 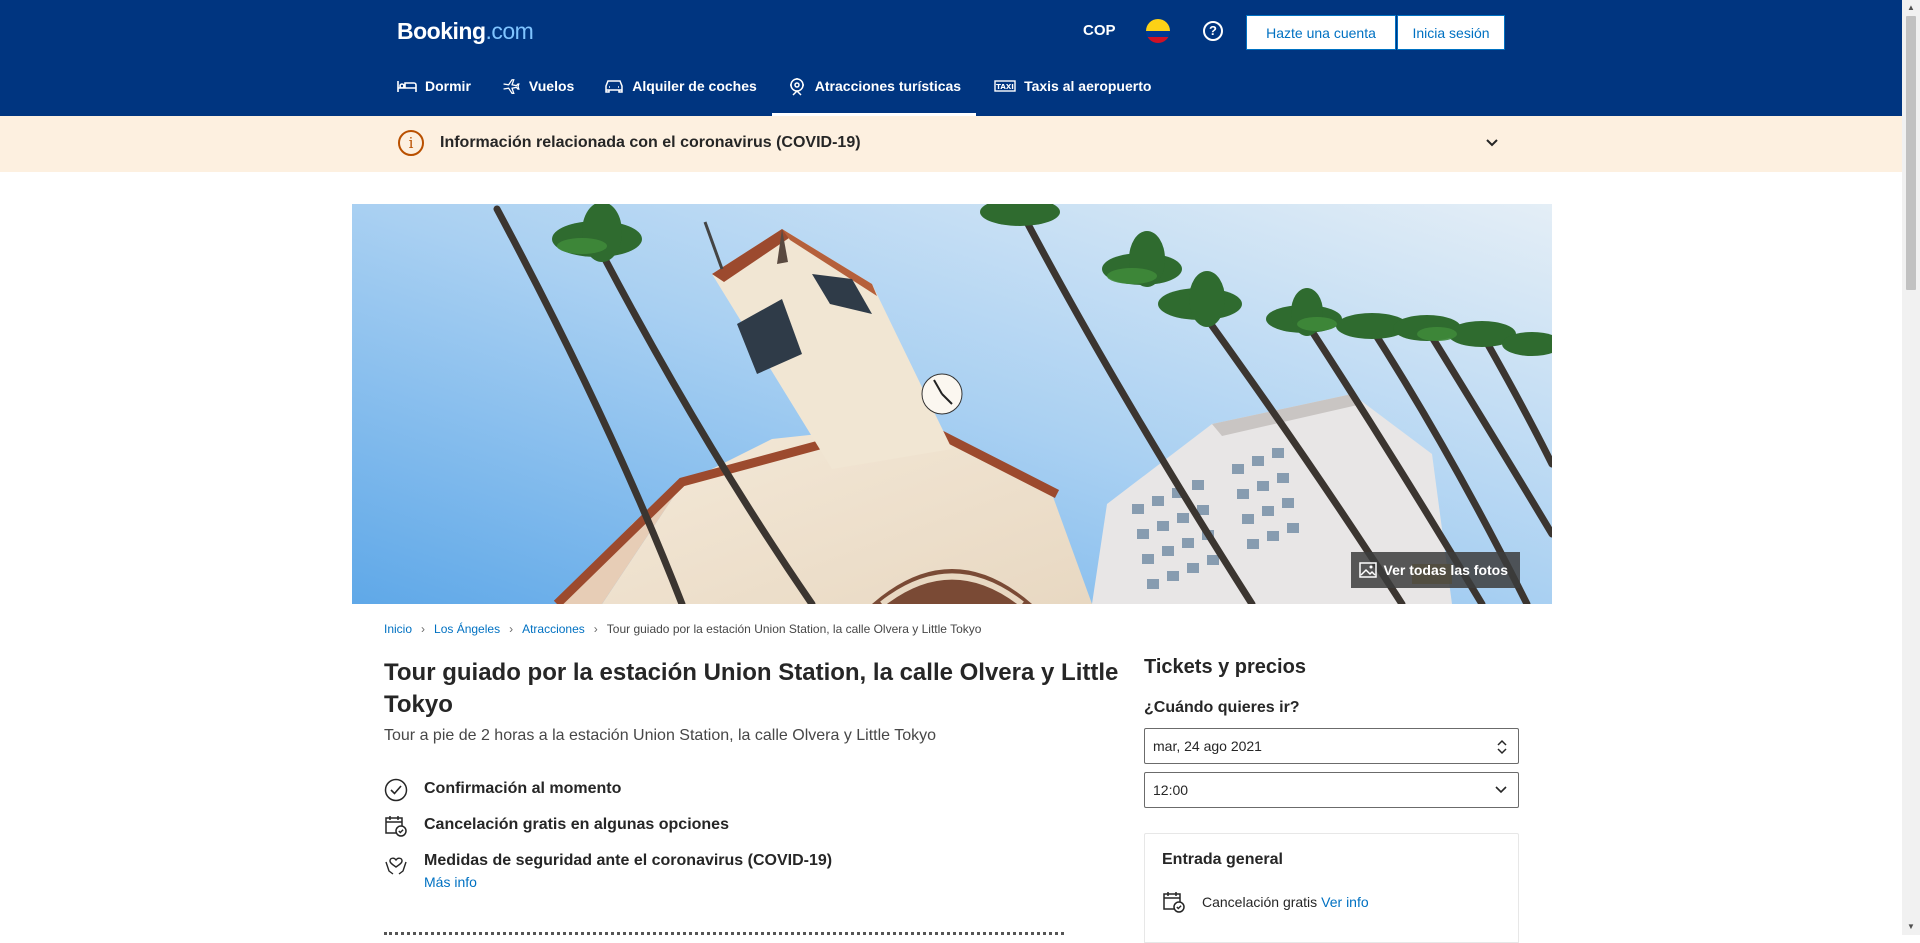 I want to click on feature-label: Cancelación gratis en algunas opciones, so click(x=576, y=824).